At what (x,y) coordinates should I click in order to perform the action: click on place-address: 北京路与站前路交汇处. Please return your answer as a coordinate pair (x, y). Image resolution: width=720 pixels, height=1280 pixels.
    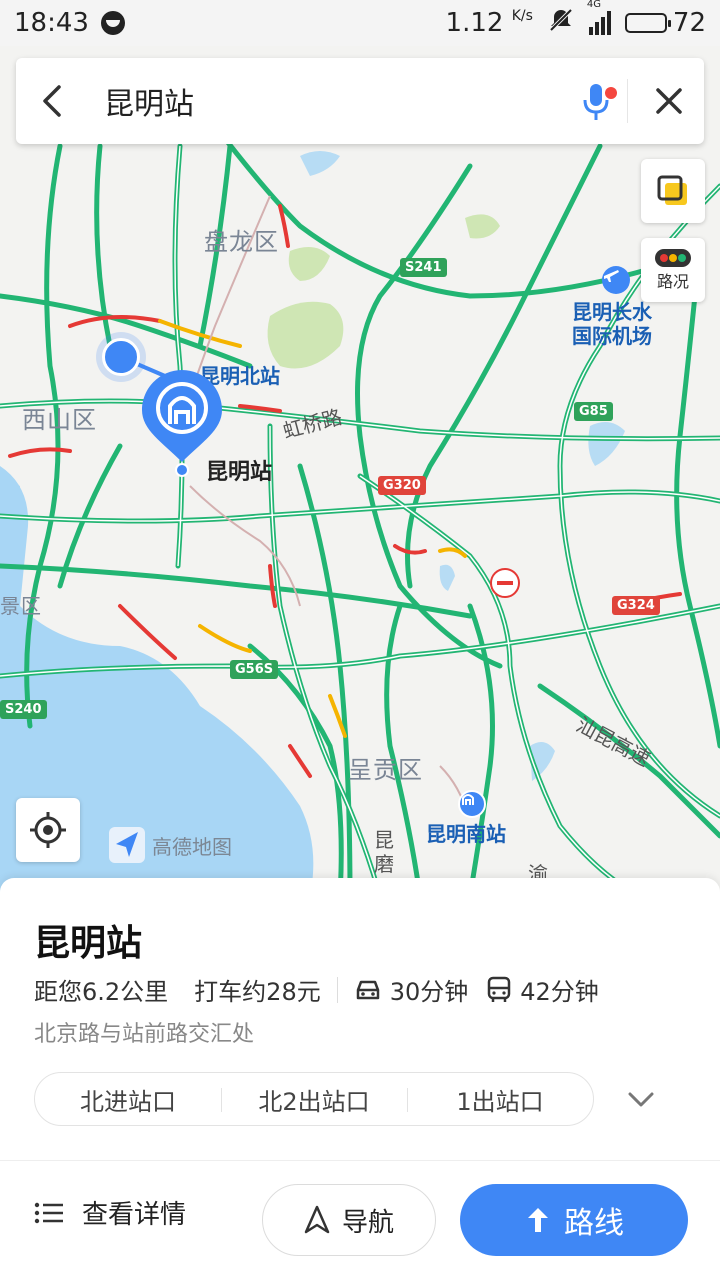
    Looking at the image, I should click on (144, 1034).